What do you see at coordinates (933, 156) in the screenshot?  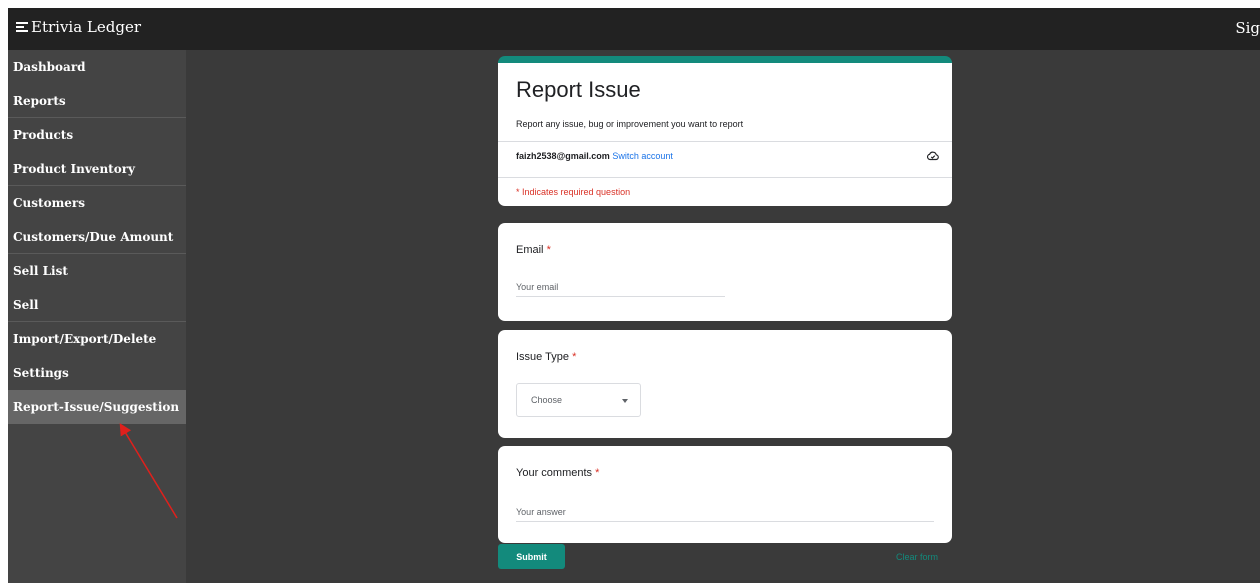 I see `cloud-done-icon` at bounding box center [933, 156].